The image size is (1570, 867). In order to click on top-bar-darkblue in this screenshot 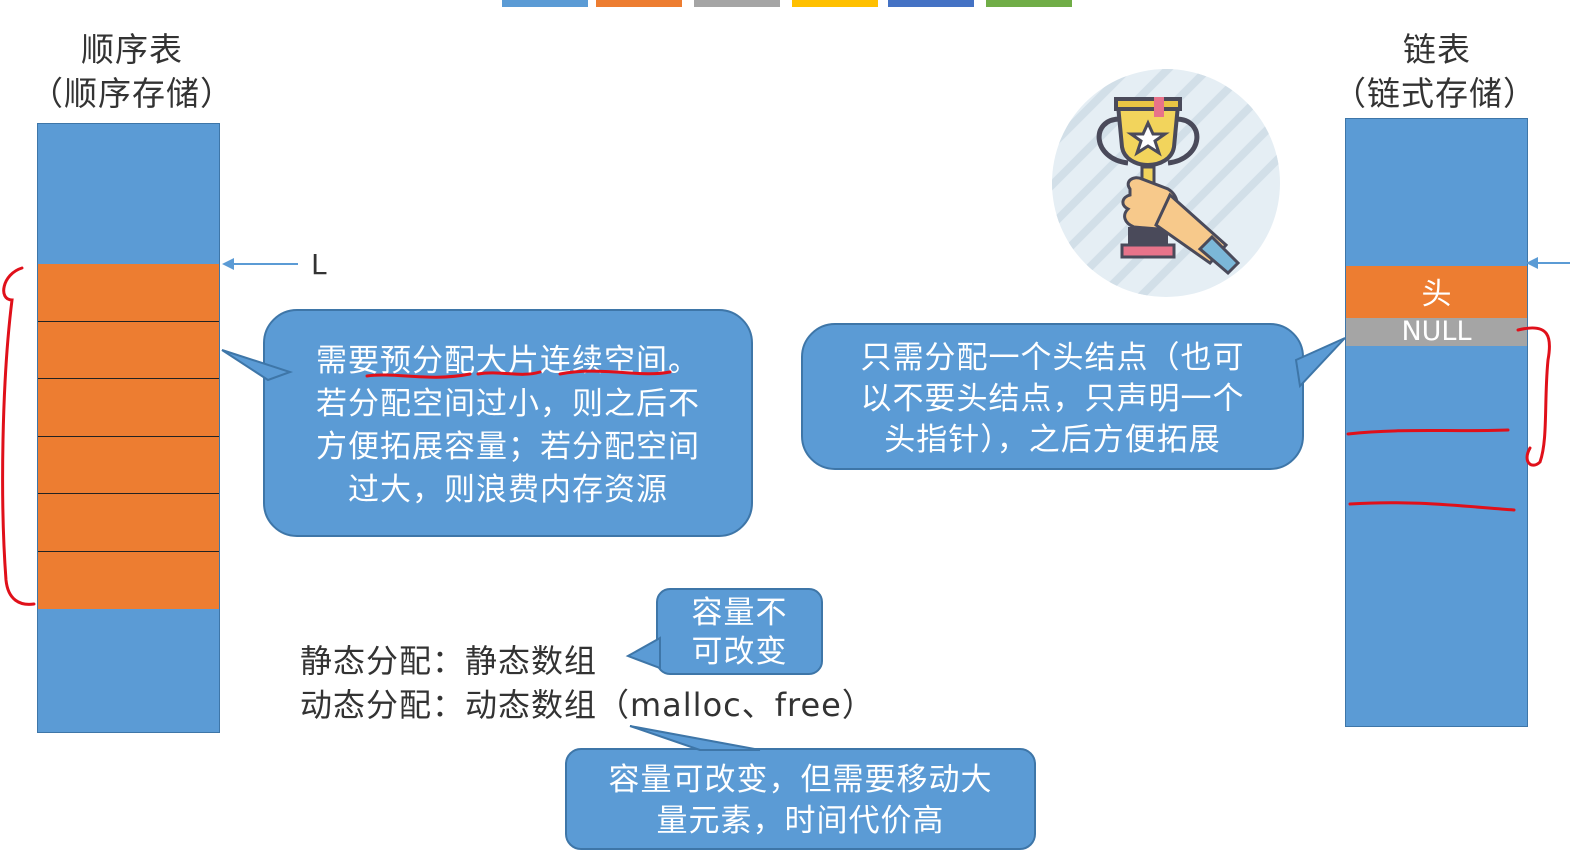, I will do `click(931, 3)`.